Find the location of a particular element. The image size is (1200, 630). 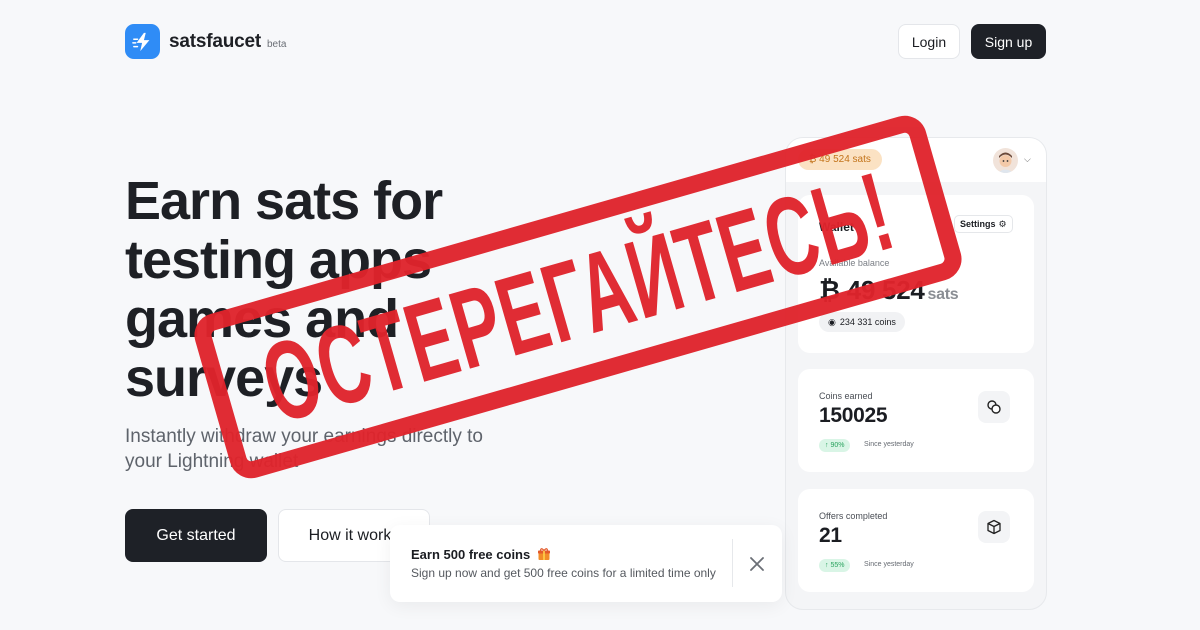

gift-icon is located at coordinates (544, 554).